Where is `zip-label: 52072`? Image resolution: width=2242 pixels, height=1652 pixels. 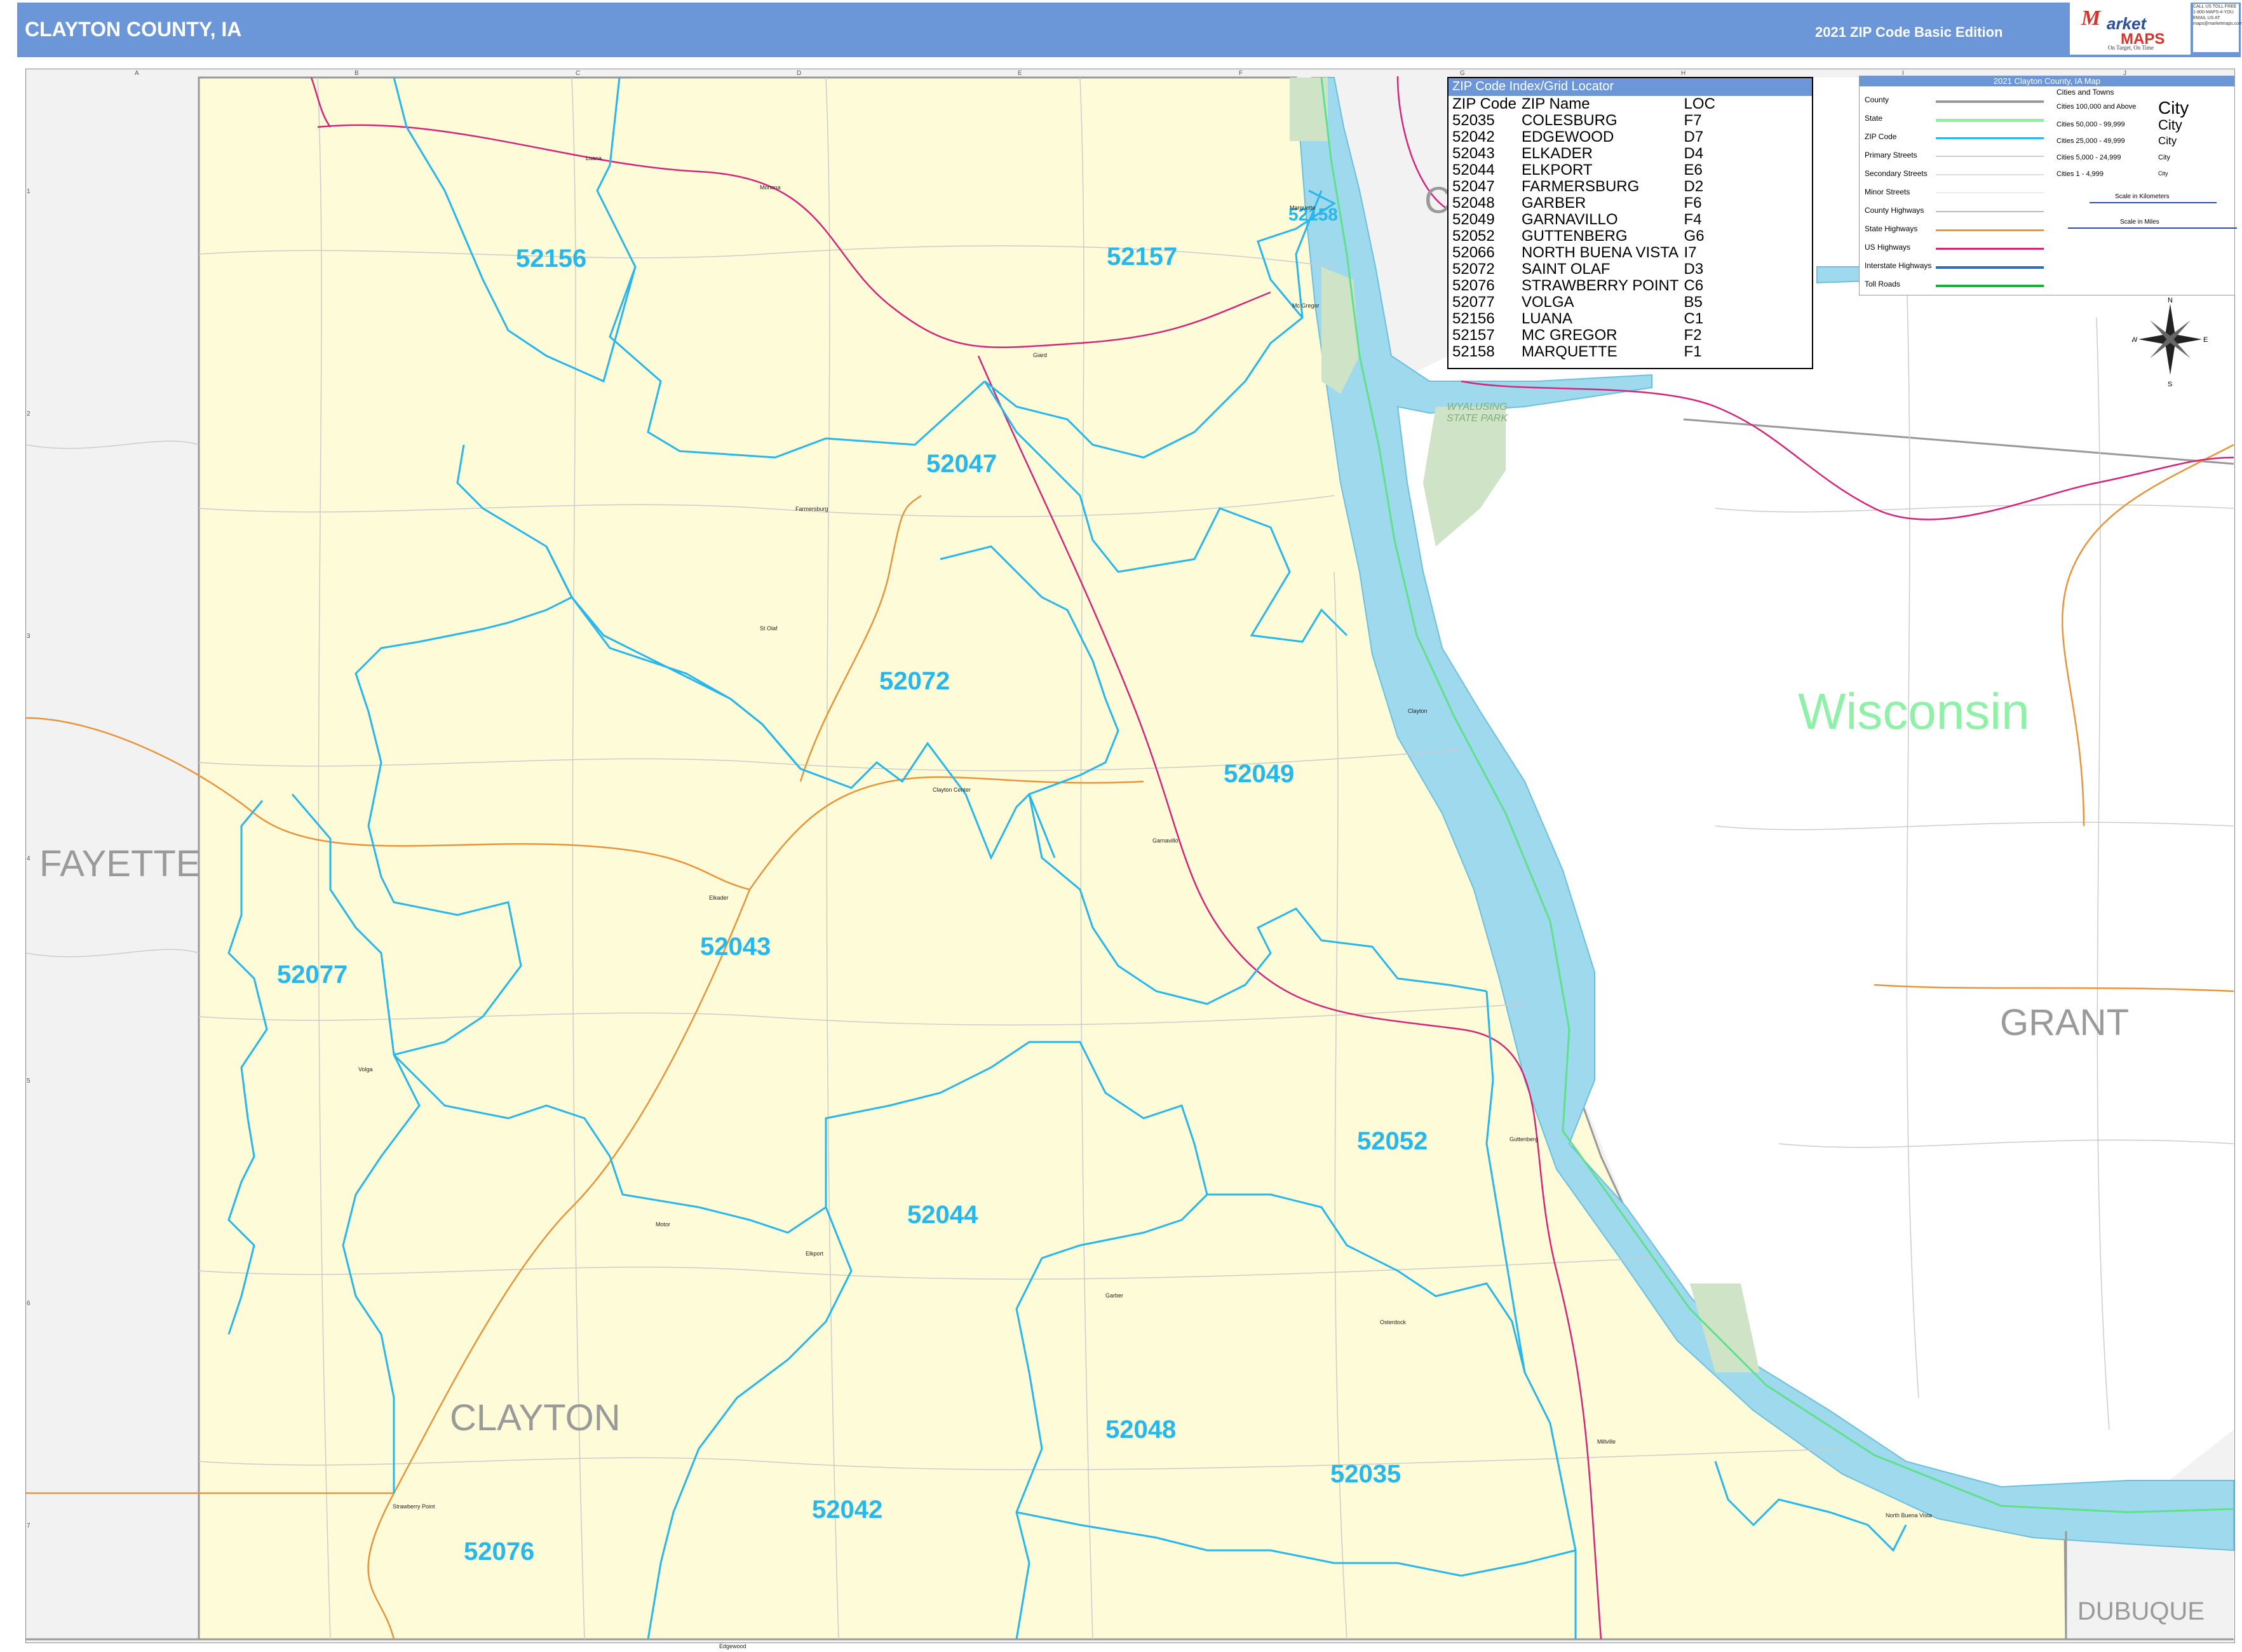
zip-label: 52072 is located at coordinates (914, 681).